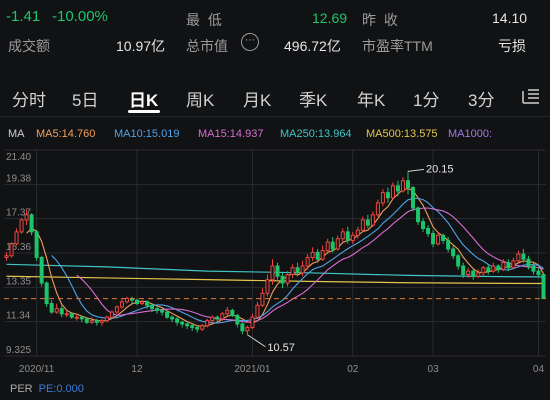 This screenshot has width=550, height=400. Describe the element at coordinates (512, 46) in the screenshot. I see `pe-value: 亏损` at that location.